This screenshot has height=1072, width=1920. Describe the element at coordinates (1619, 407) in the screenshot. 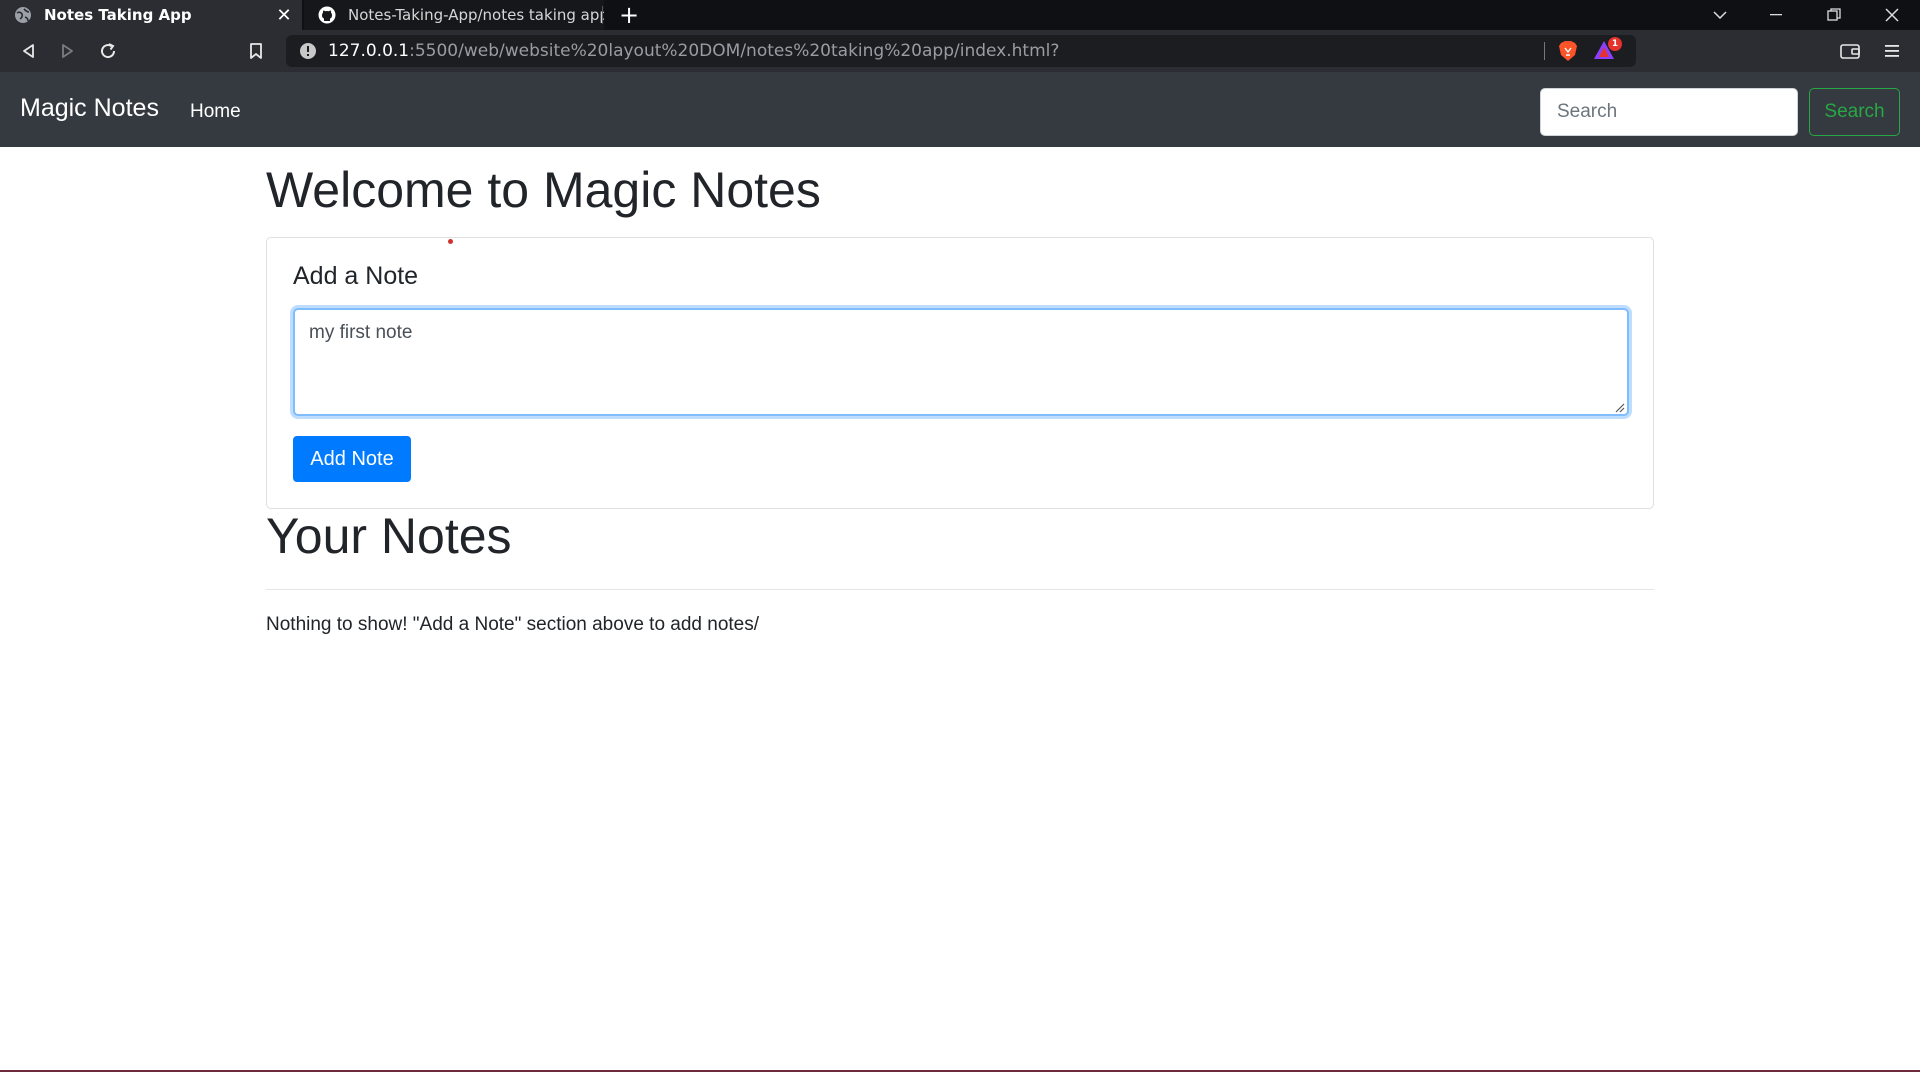

I see `resize-grip-icon` at that location.